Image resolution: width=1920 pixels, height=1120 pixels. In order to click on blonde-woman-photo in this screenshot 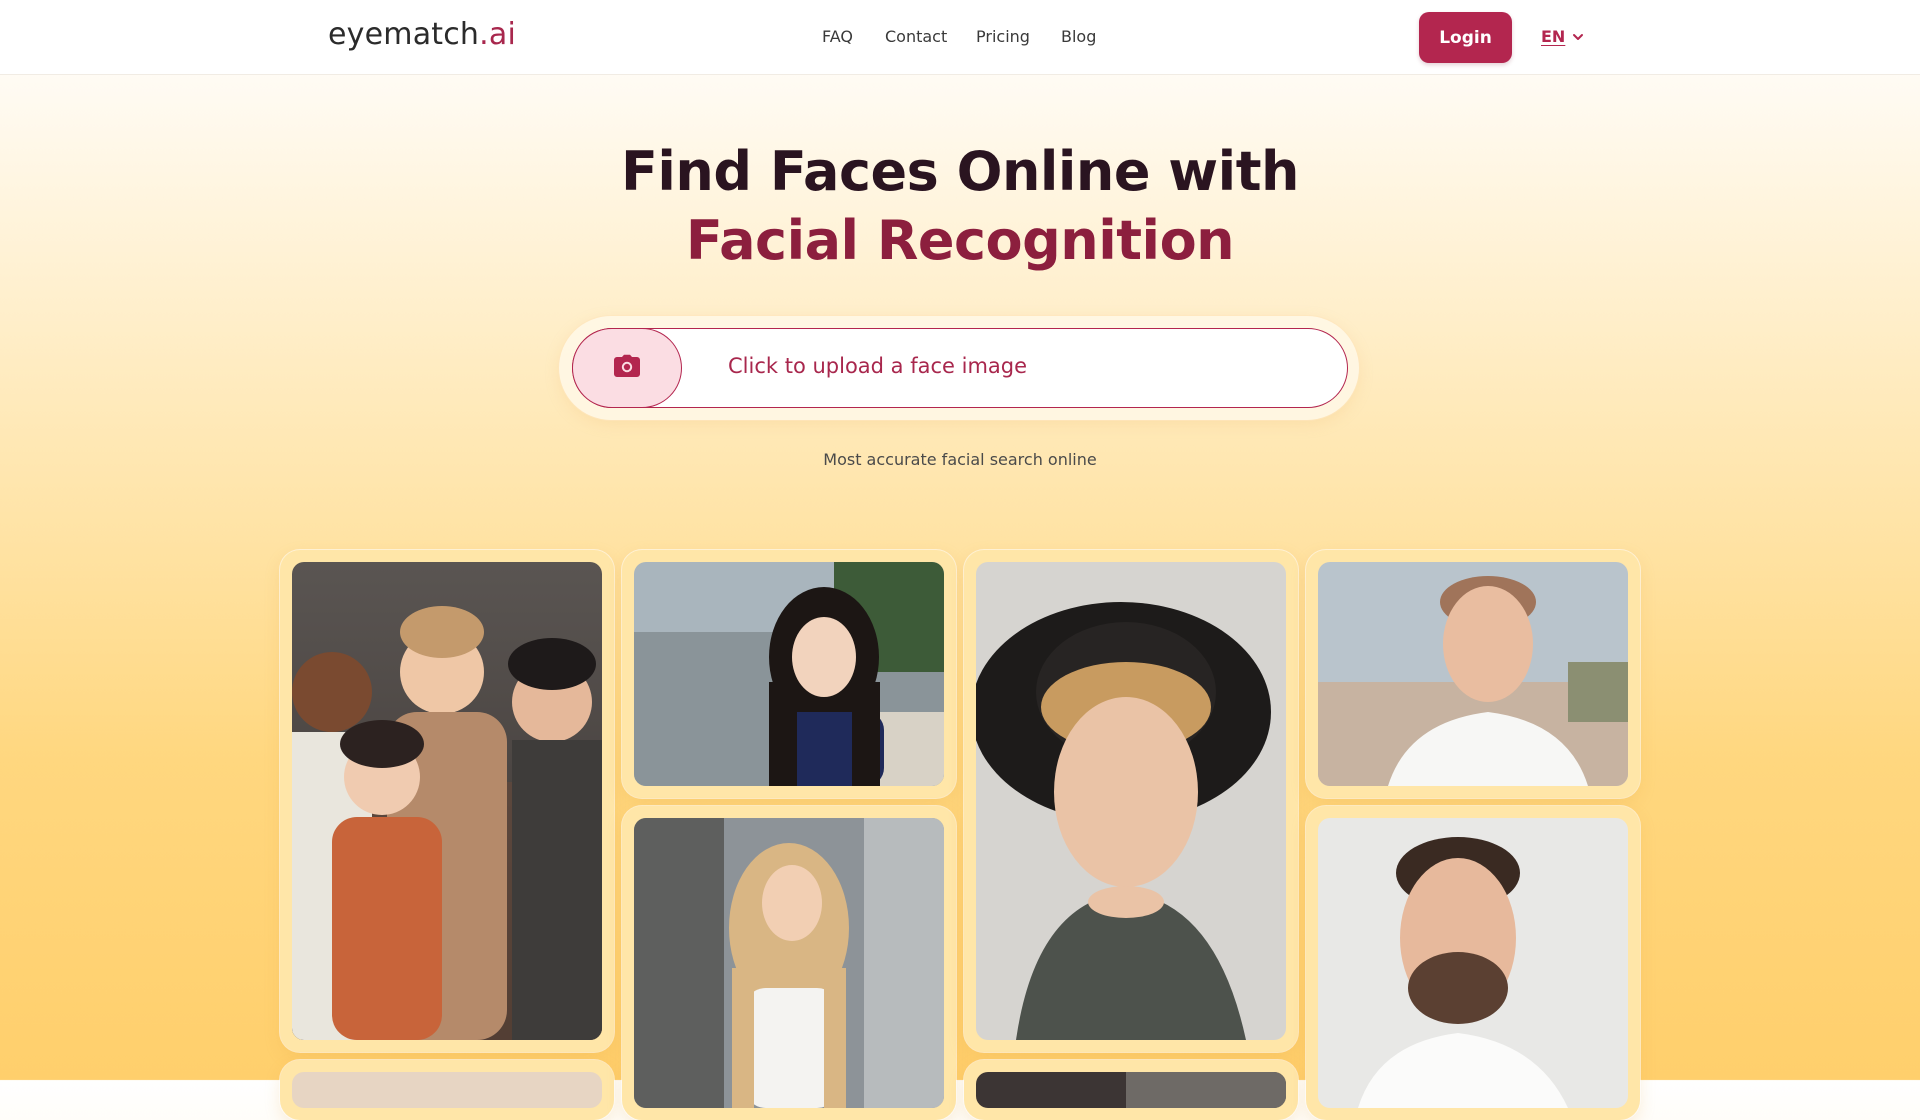, I will do `click(789, 963)`.